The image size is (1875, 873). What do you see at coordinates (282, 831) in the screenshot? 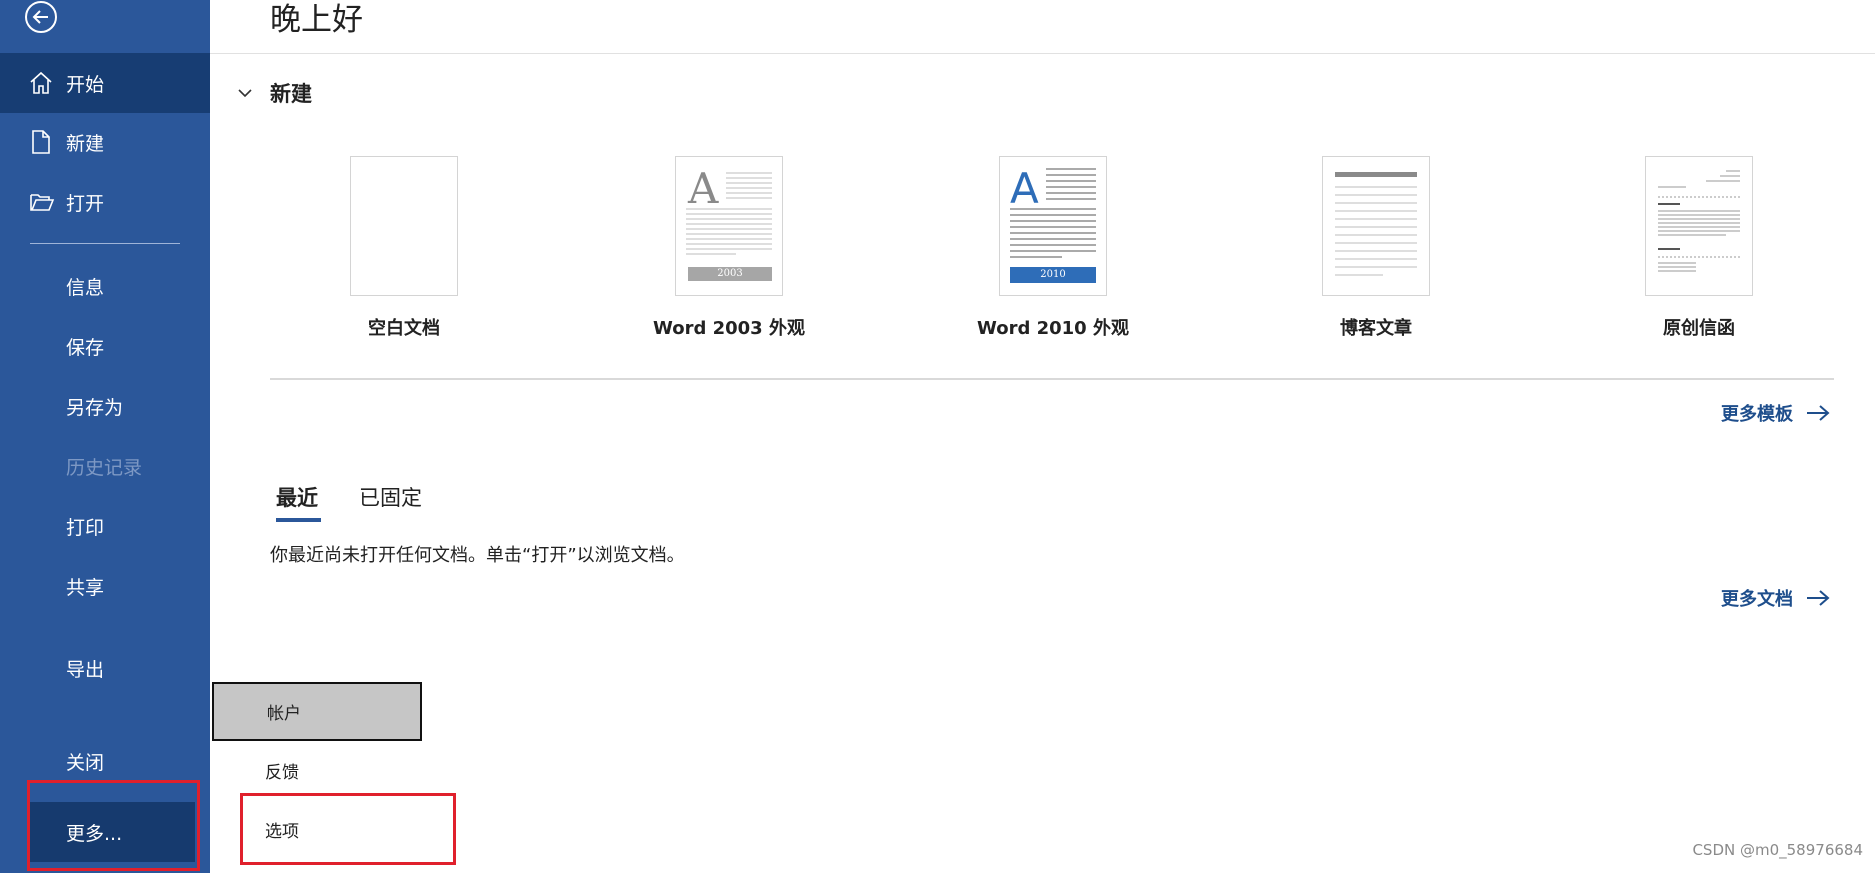
I see `menu-item-label: 选项` at bounding box center [282, 831].